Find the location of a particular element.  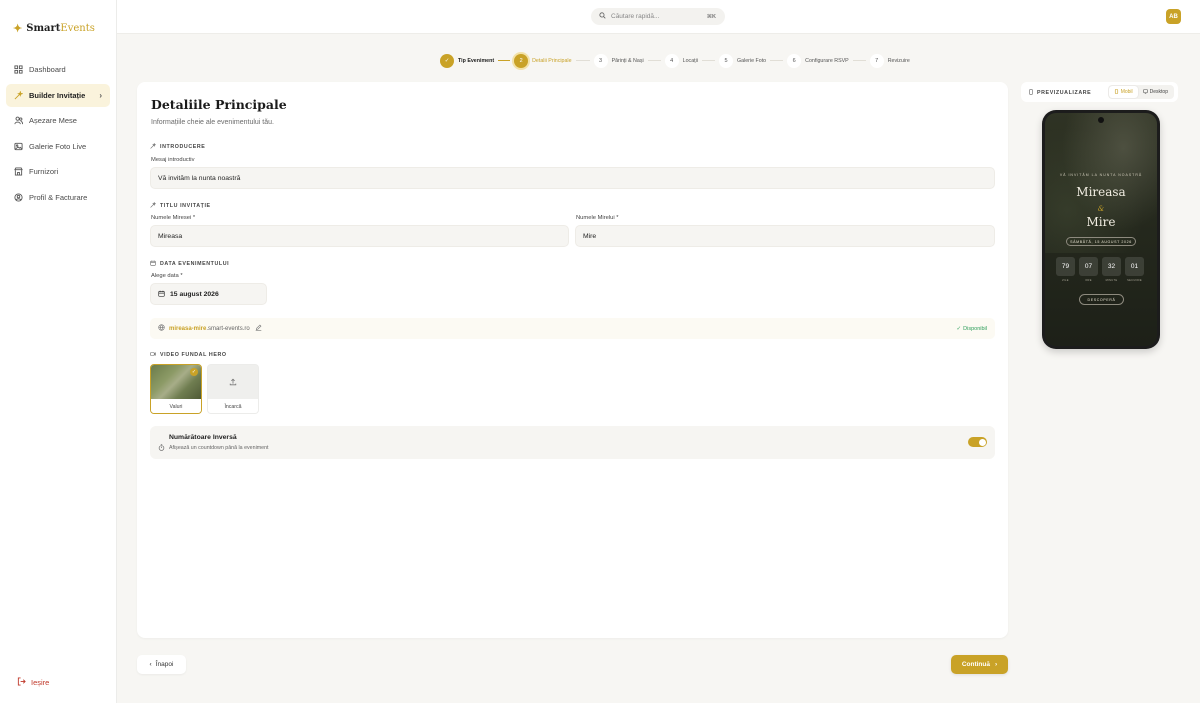

search-icon is located at coordinates (605, 16).